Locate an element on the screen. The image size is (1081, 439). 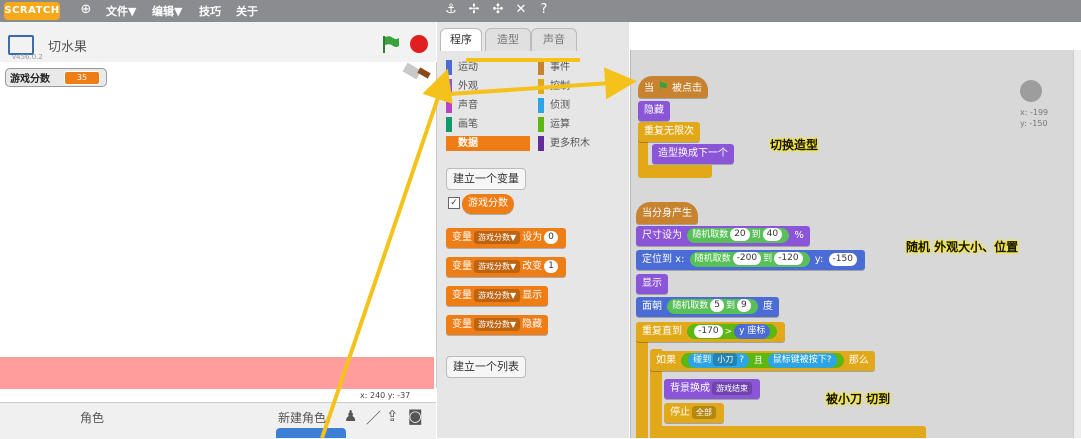
arrow-to-scripts is located at coordinates (535, 83).